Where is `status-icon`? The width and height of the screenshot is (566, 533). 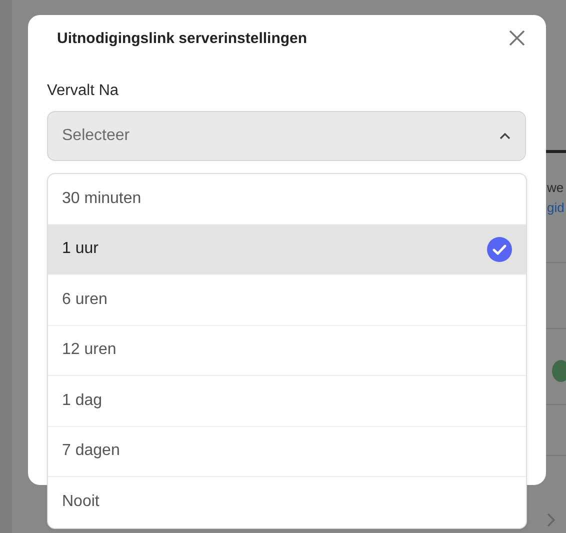 status-icon is located at coordinates (559, 371).